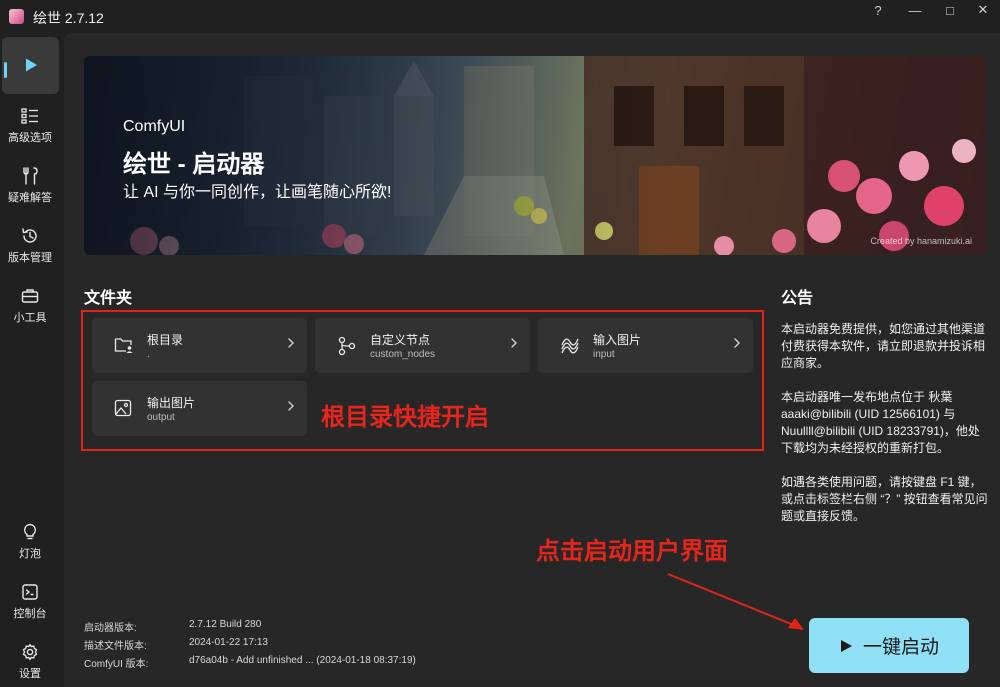 The width and height of the screenshot is (1000, 687). I want to click on folders-section-title: 文件夹, so click(108, 298).